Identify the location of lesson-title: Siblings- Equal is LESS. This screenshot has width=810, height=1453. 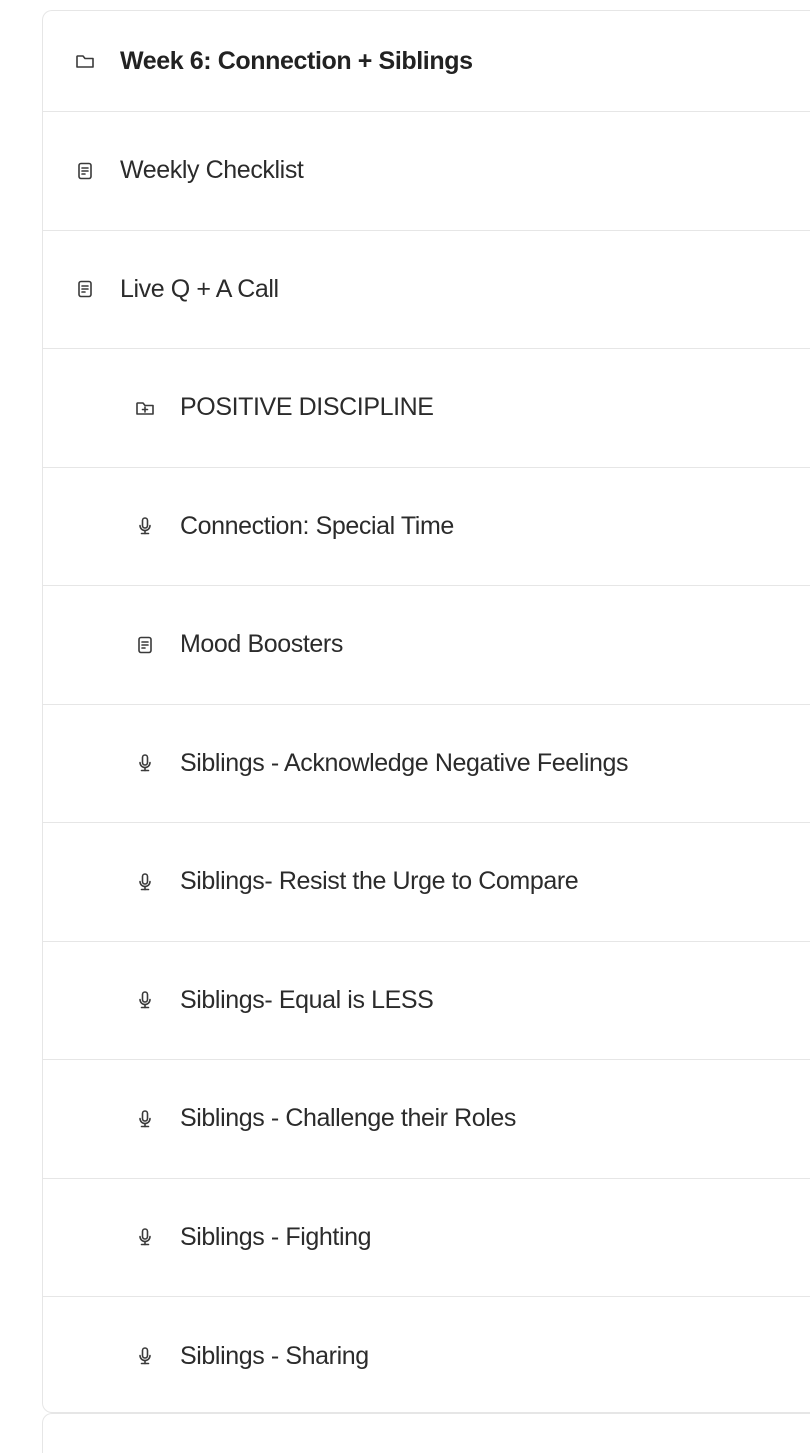
(307, 999).